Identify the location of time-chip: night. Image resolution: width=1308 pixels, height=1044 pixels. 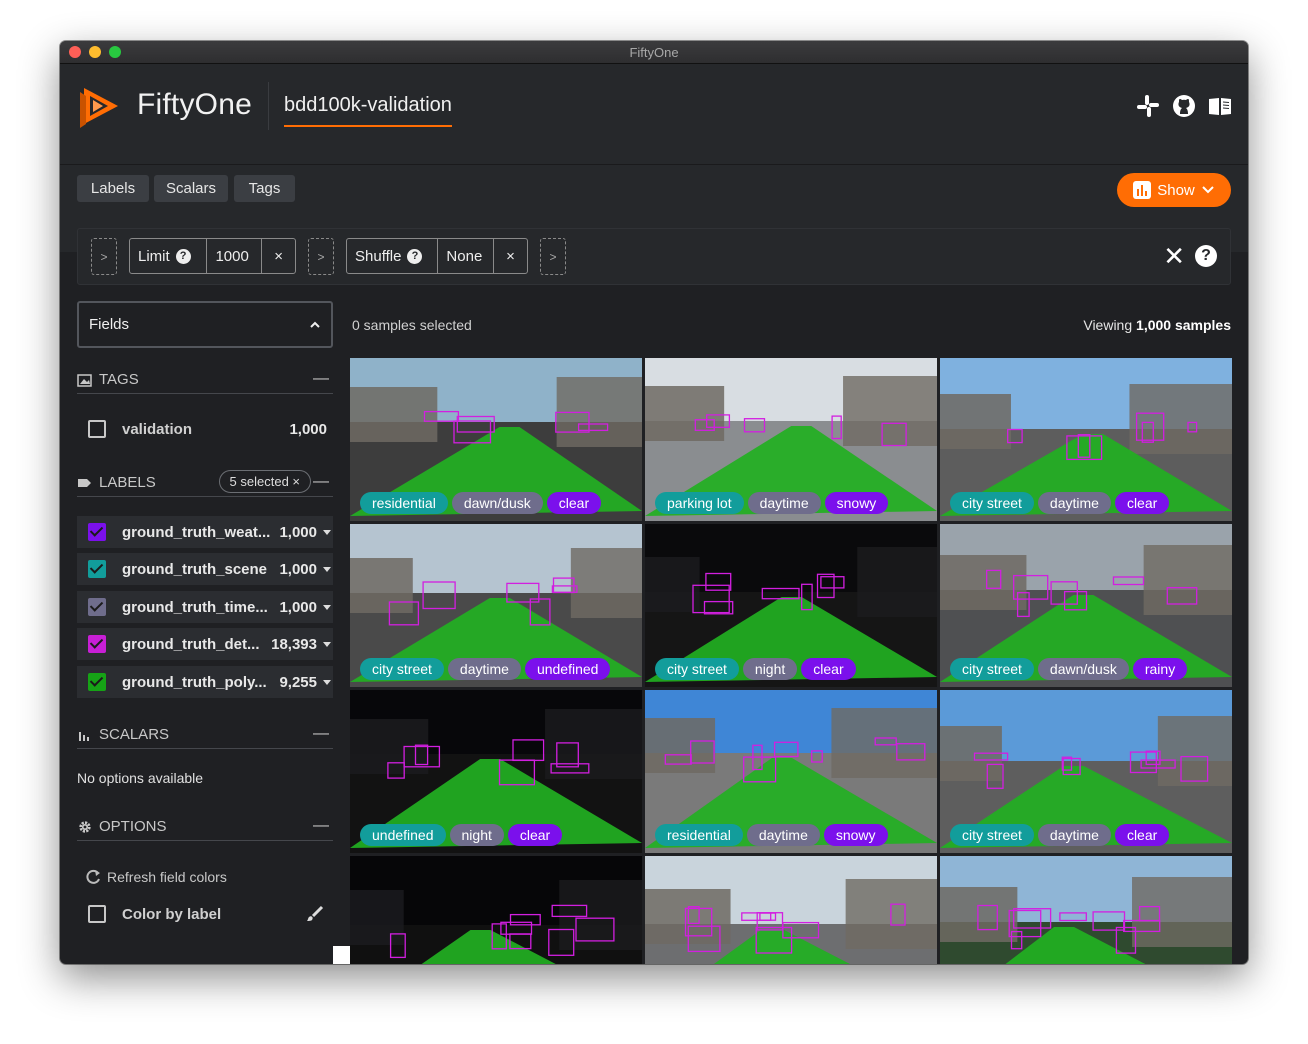
(770, 669).